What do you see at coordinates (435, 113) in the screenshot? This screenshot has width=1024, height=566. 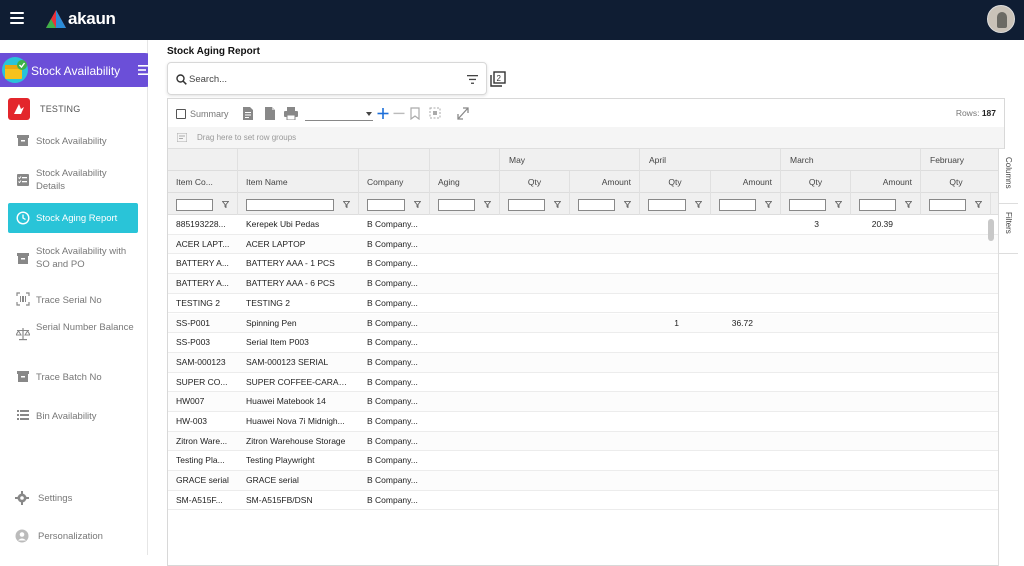 I see `select-area-icon` at bounding box center [435, 113].